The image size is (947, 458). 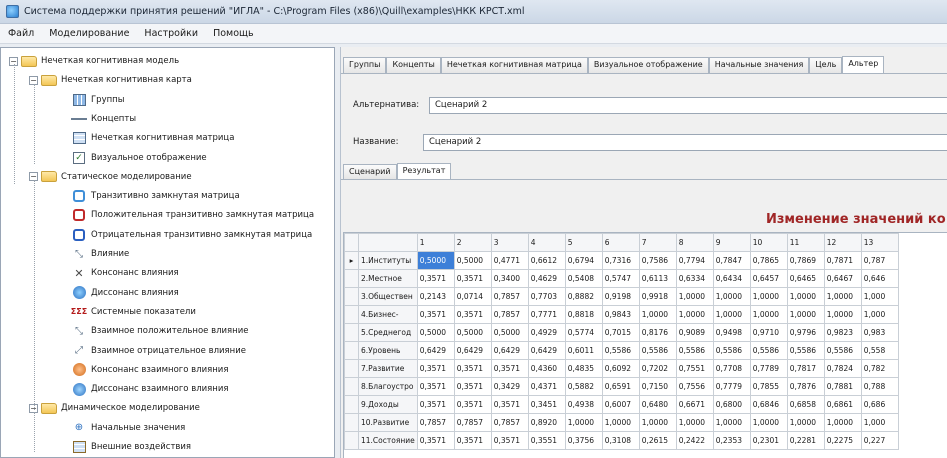 What do you see at coordinates (546, 260) in the screenshot?
I see `grid-cell: 0,6612` at bounding box center [546, 260].